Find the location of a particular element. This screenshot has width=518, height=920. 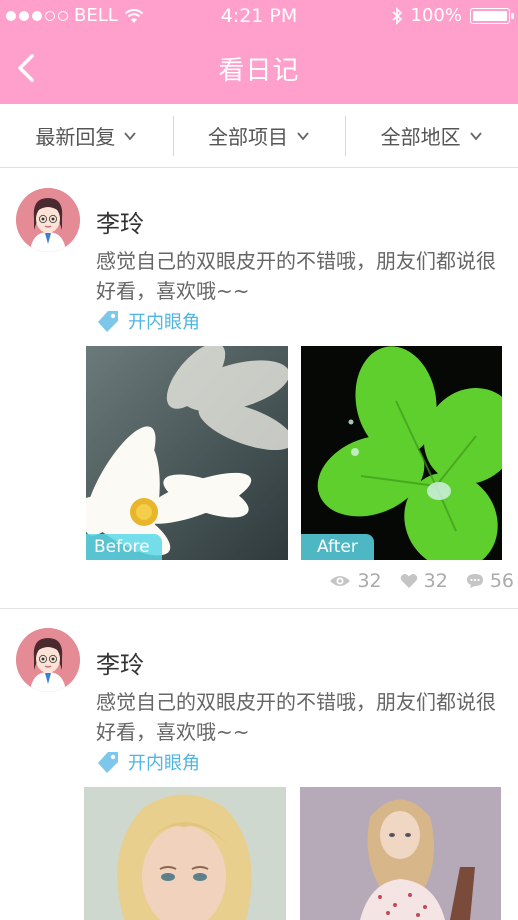

comments-count: 56 is located at coordinates (501, 581).